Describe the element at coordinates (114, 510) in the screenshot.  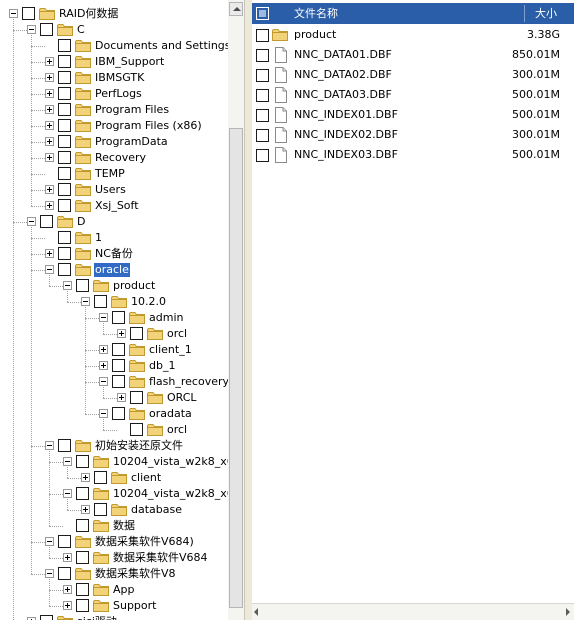
I see `tree-item: database` at that location.